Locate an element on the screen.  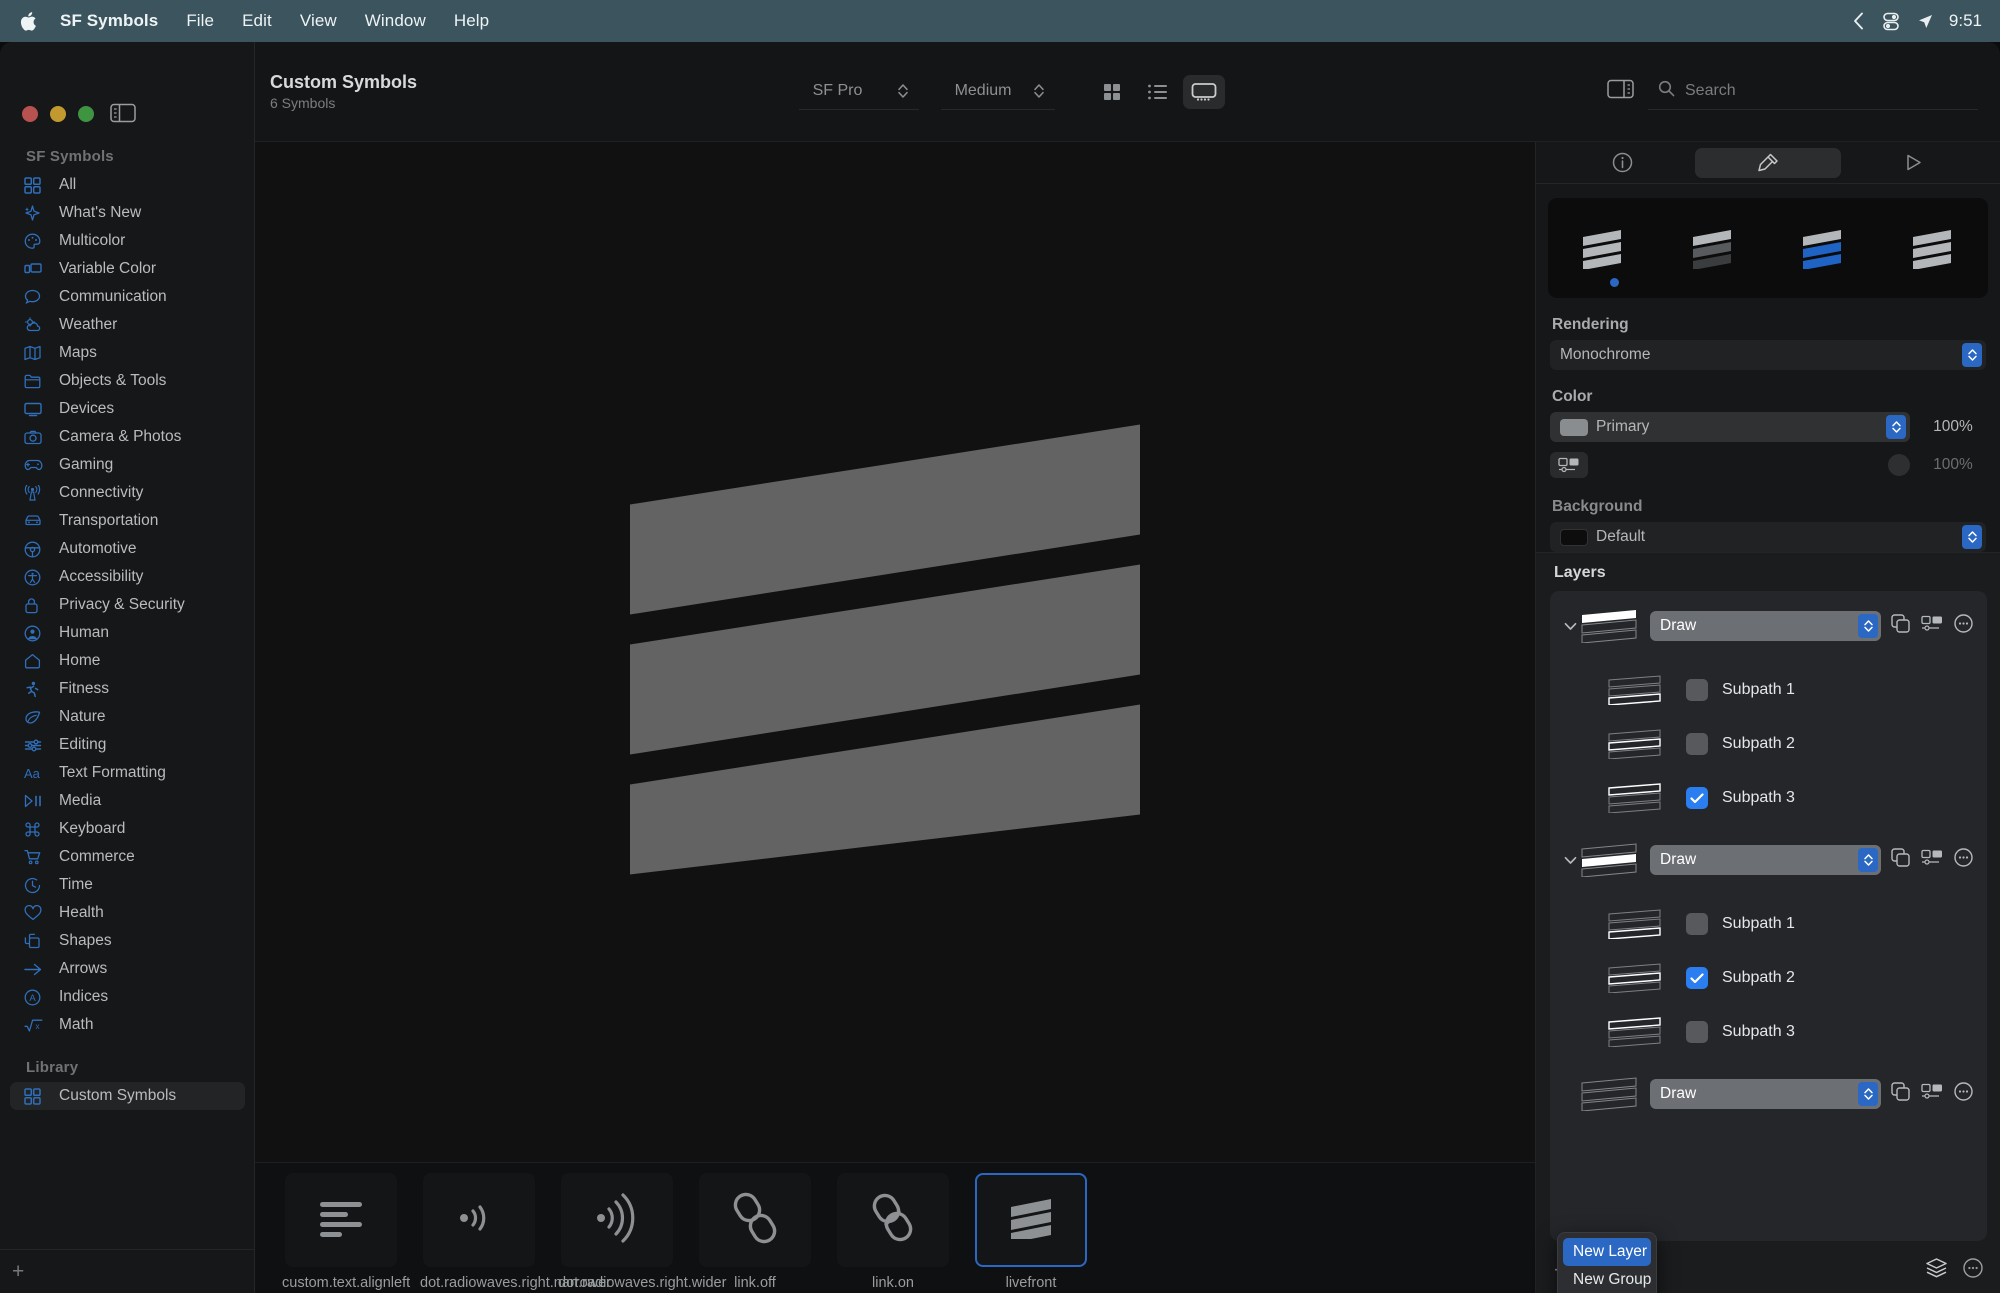
font-family-popup: SF Pro is located at coordinates (858, 92).